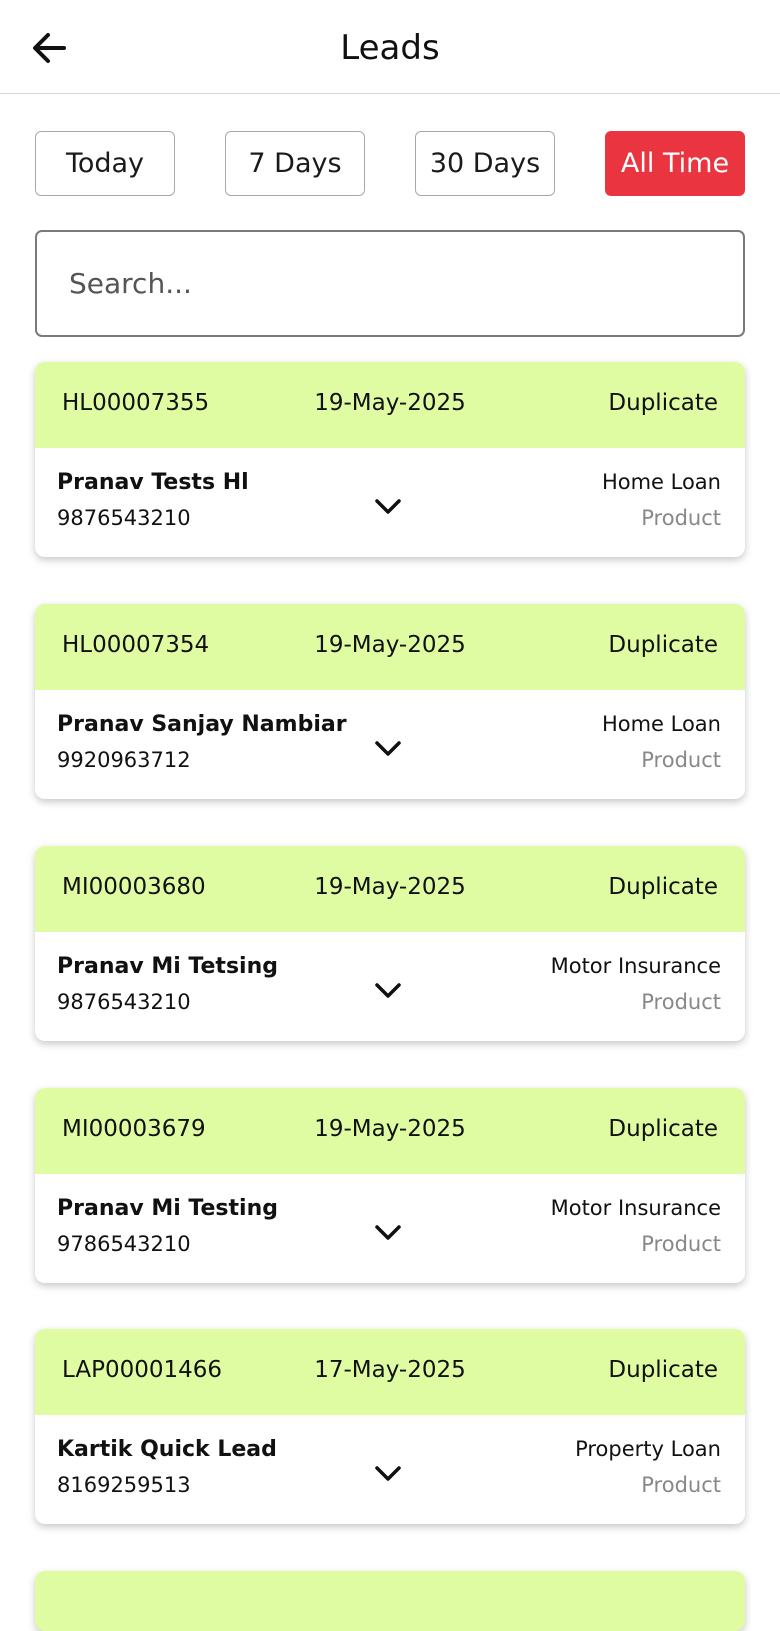 This screenshot has height=1631, width=780. What do you see at coordinates (390, 164) in the screenshot?
I see `date-filter-group: Today 7 Days 30 Days All Time` at bounding box center [390, 164].